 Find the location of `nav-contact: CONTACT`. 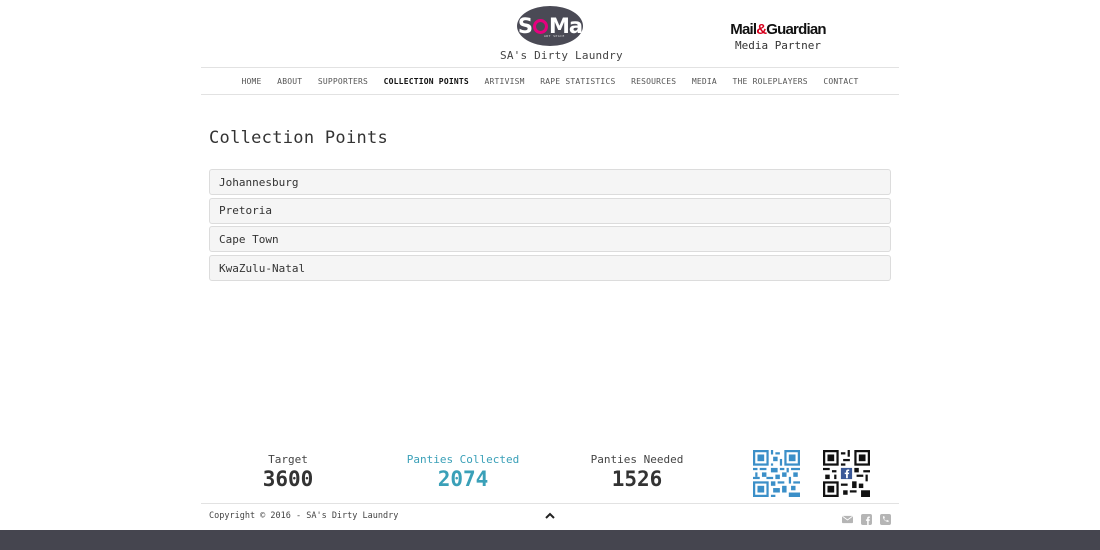

nav-contact: CONTACT is located at coordinates (841, 81).